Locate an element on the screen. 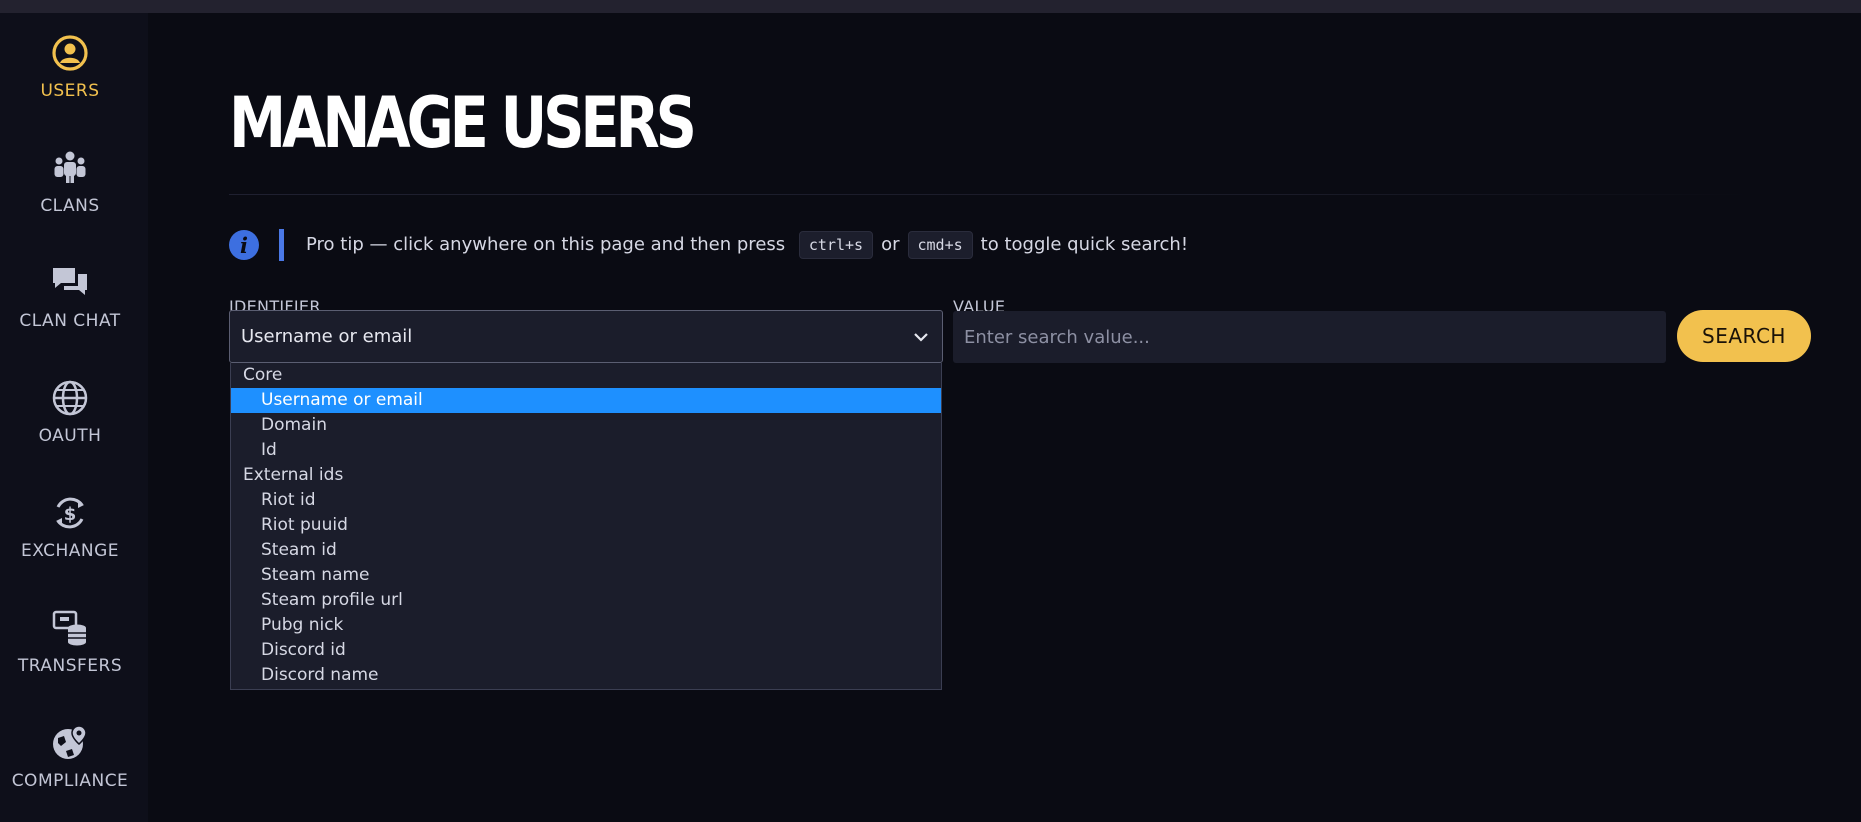 This screenshot has width=1861, height=822. sidebar-item-clans: CLANS is located at coordinates (70, 198).